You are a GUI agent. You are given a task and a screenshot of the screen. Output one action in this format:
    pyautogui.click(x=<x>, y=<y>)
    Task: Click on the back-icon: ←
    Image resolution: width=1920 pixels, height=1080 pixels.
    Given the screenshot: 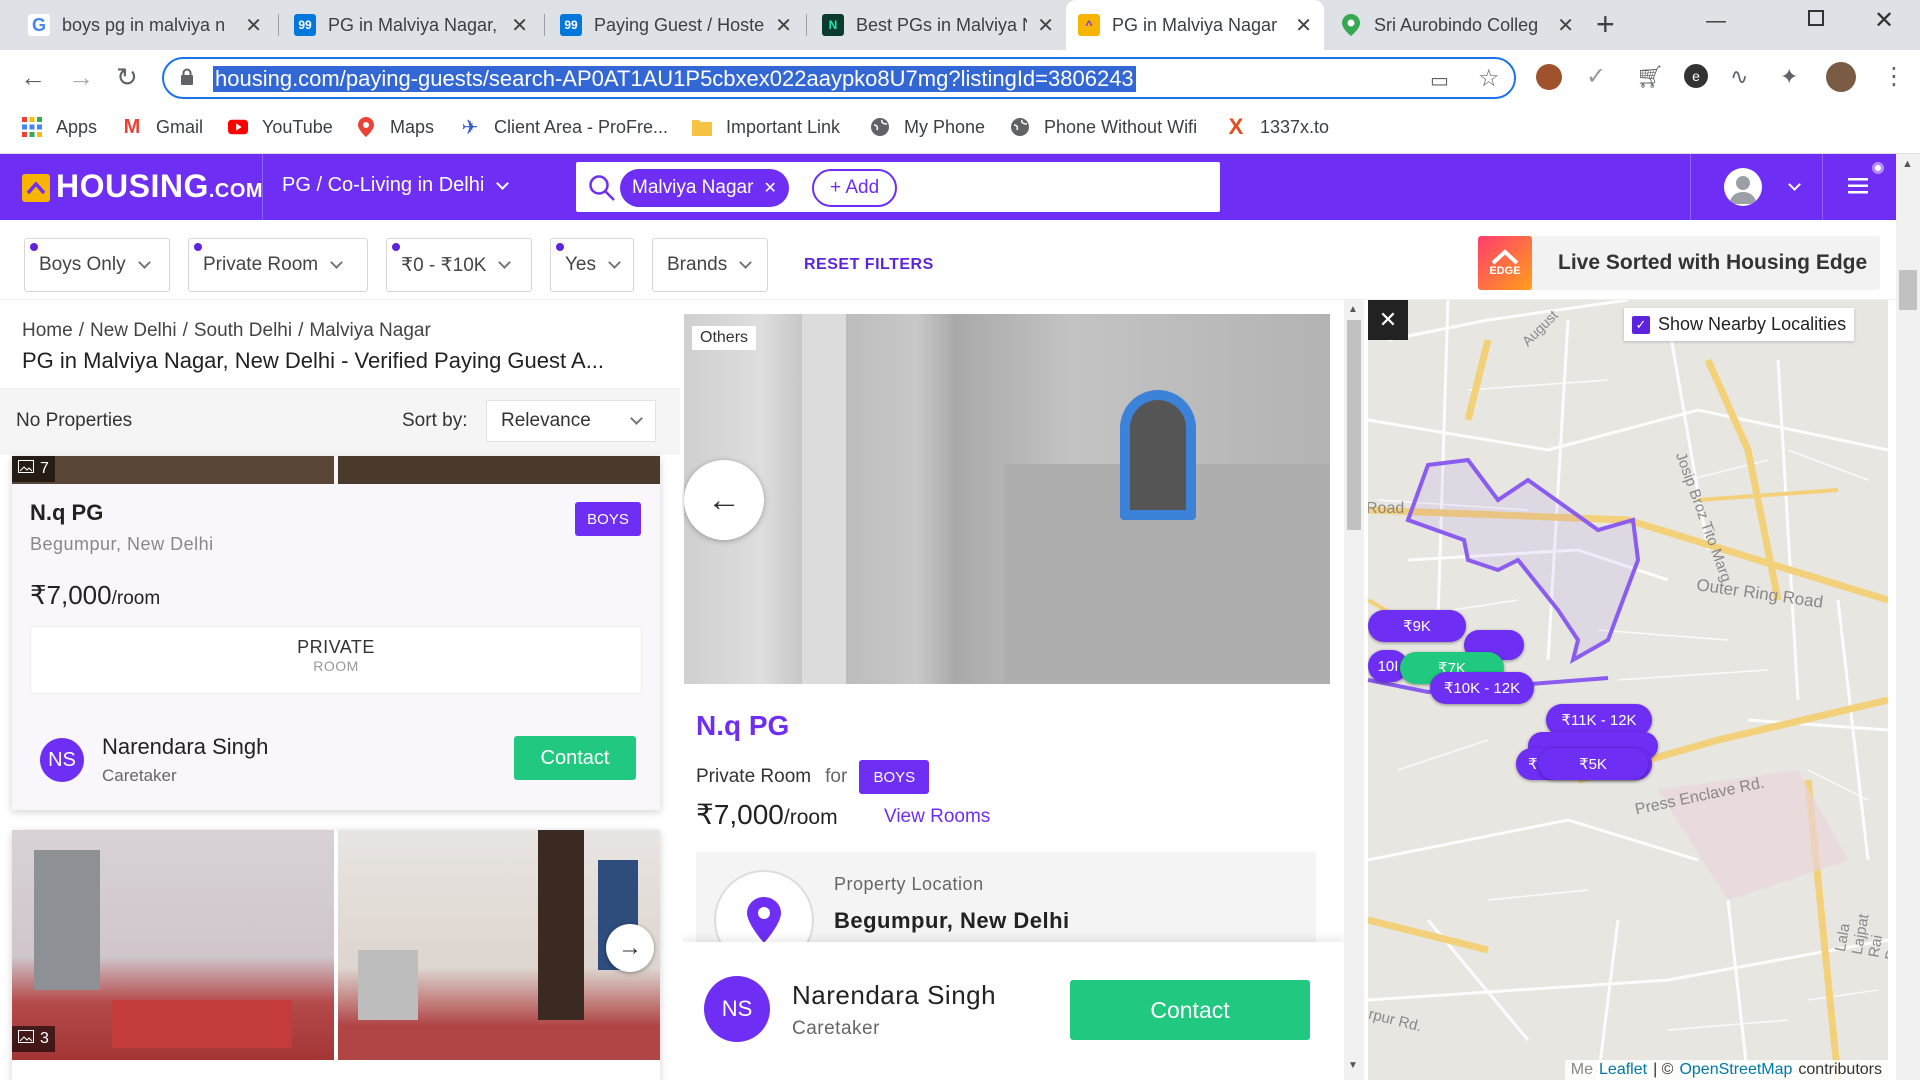 What is the action you would take?
    pyautogui.click(x=33, y=77)
    